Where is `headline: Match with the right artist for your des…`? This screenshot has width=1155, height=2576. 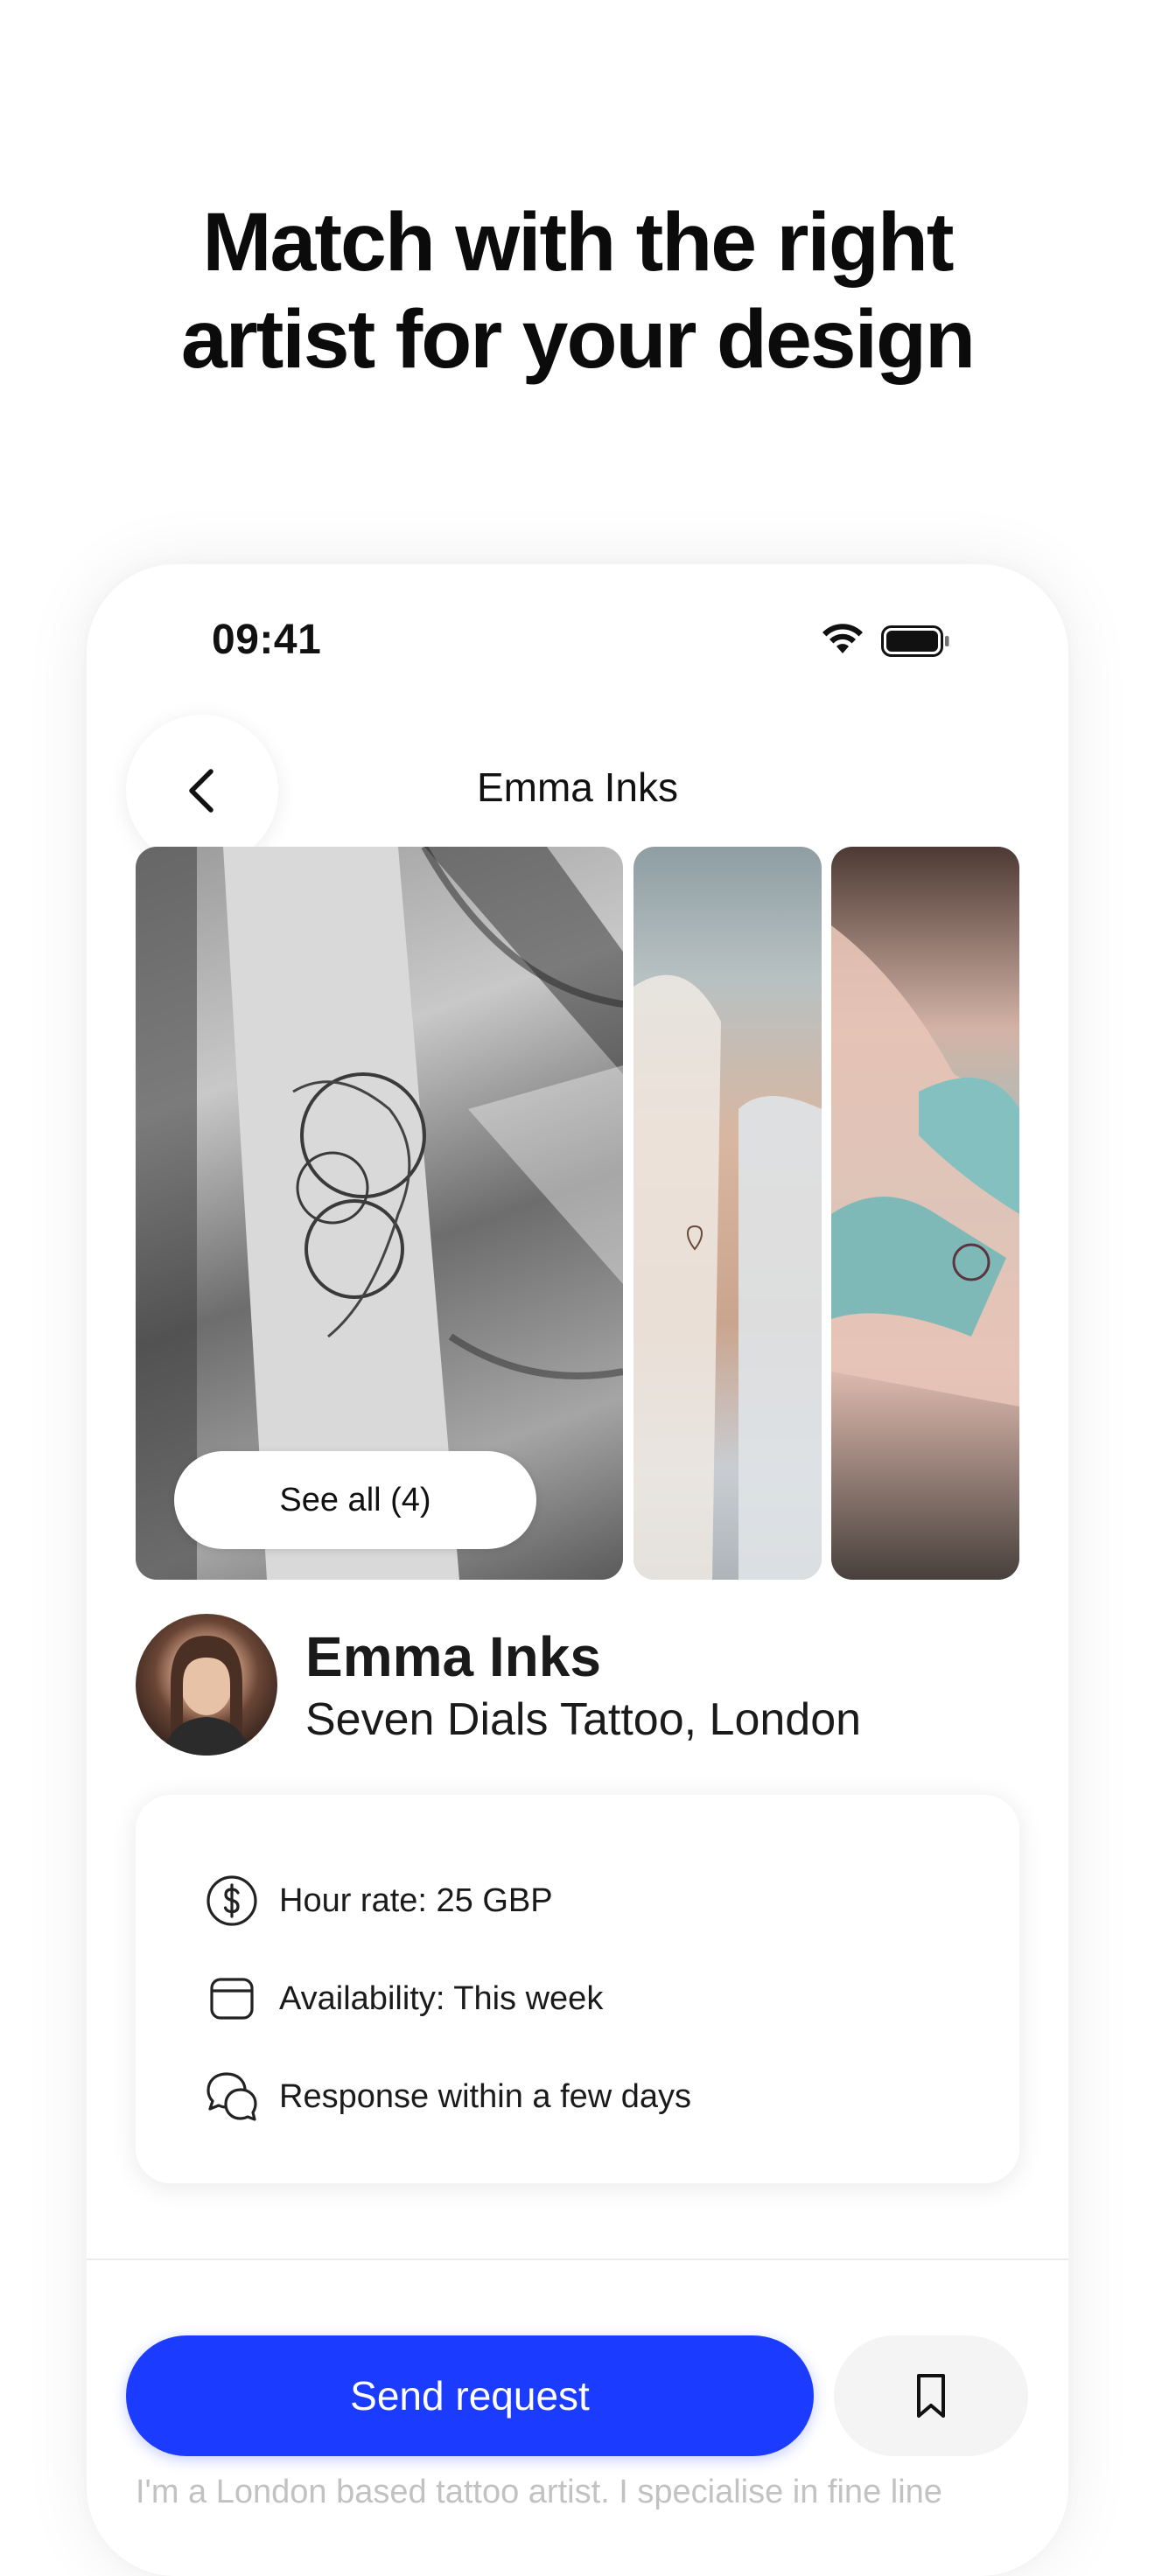
headline: Match with the right artist for your des… is located at coordinates (577, 291).